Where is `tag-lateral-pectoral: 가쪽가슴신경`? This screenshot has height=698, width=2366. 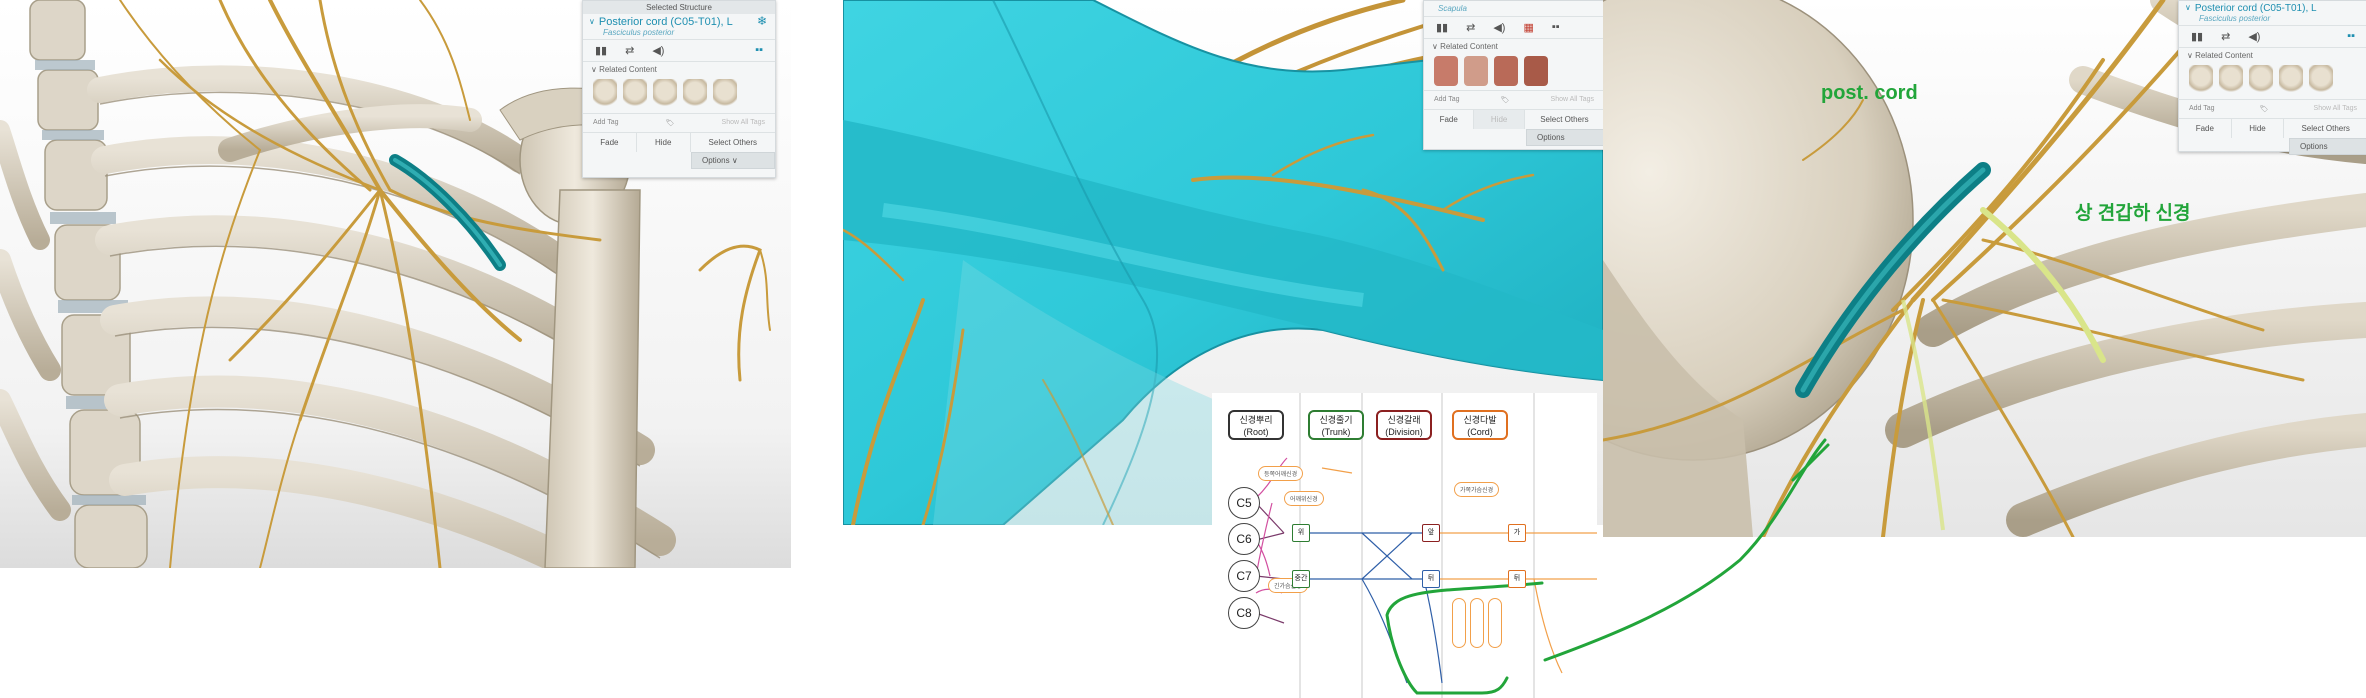 tag-lateral-pectoral: 가쪽가슴신경 is located at coordinates (1477, 489).